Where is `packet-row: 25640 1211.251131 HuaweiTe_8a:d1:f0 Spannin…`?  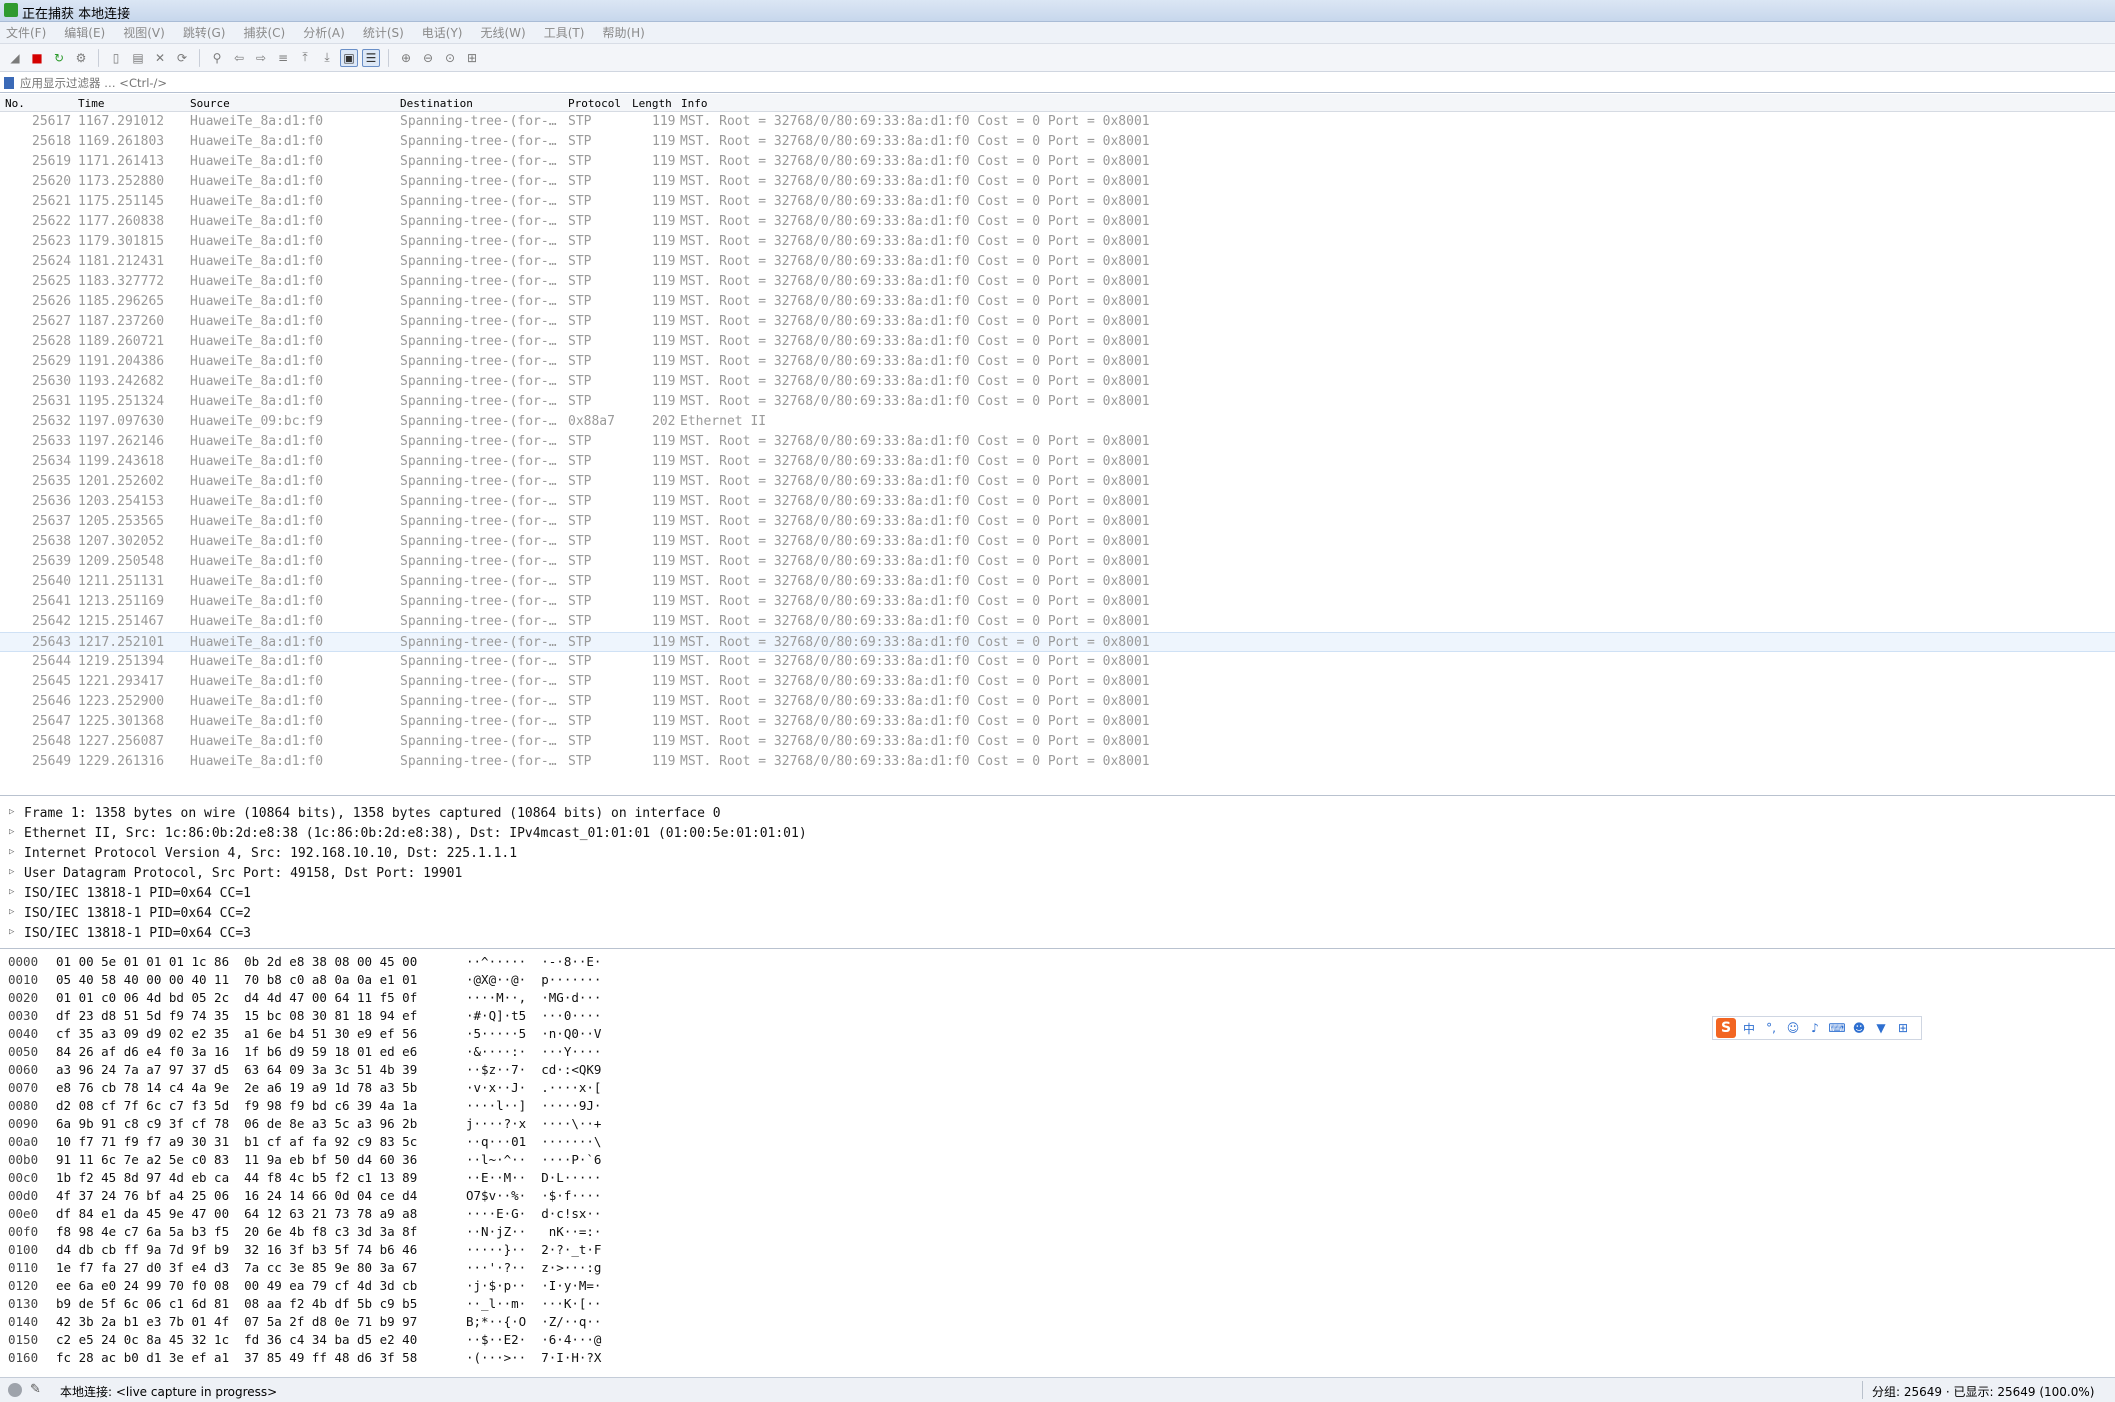
packet-row: 25640 1211.251131 HuaweiTe_8a:d1:f0 Spannin… is located at coordinates (1057, 582).